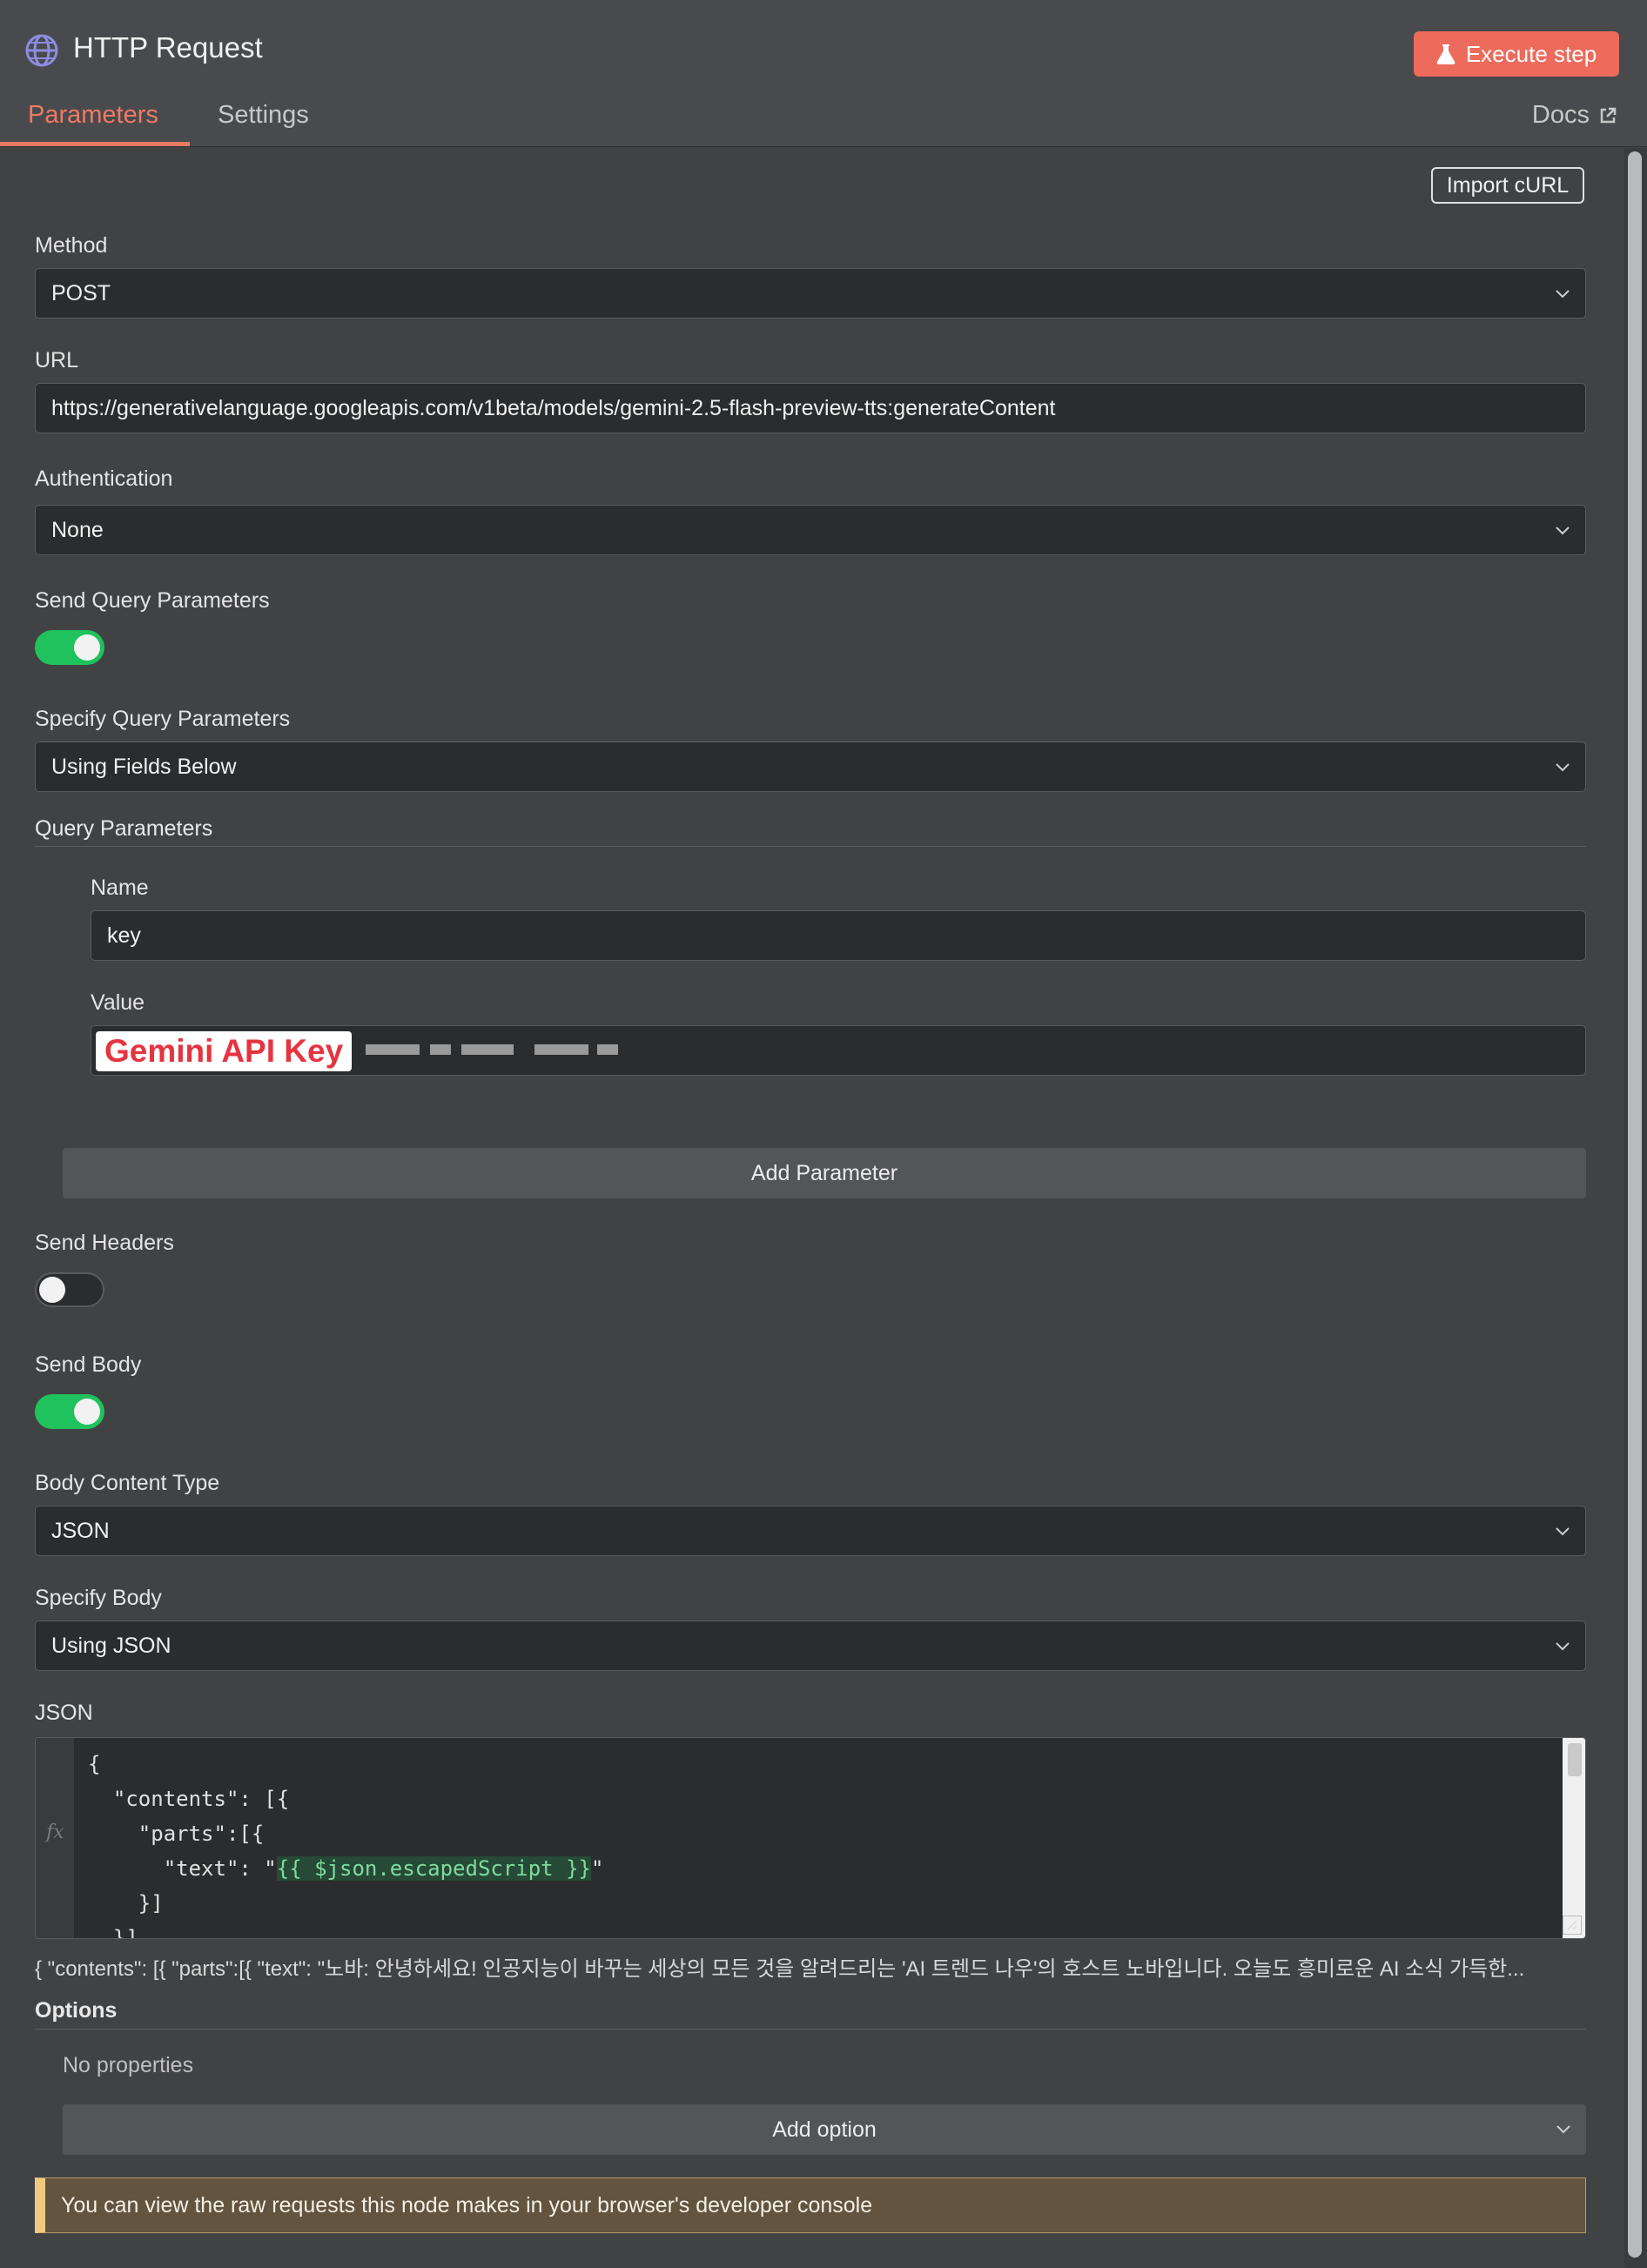 Image resolution: width=1647 pixels, height=2268 pixels. What do you see at coordinates (105, 1243) in the screenshot?
I see `send-headers-label: Send Headers` at bounding box center [105, 1243].